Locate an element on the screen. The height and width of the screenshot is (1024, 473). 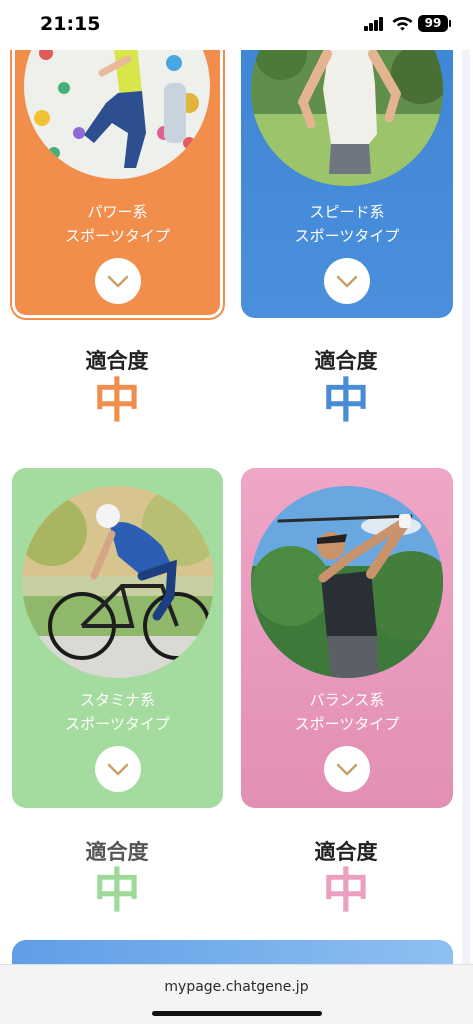
card-balance-expand-button is located at coordinates (347, 769).